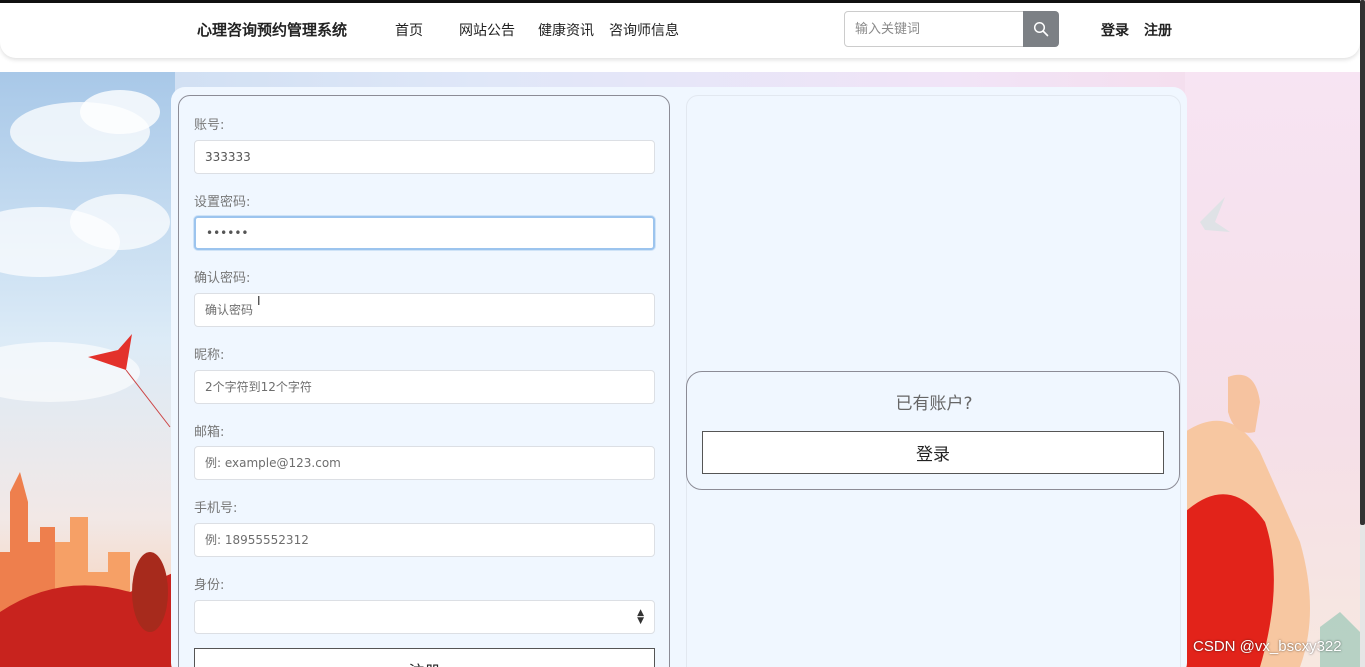 This screenshot has height=667, width=1365. I want to click on watermark: CSDN @vx_bscxy322, so click(1267, 646).